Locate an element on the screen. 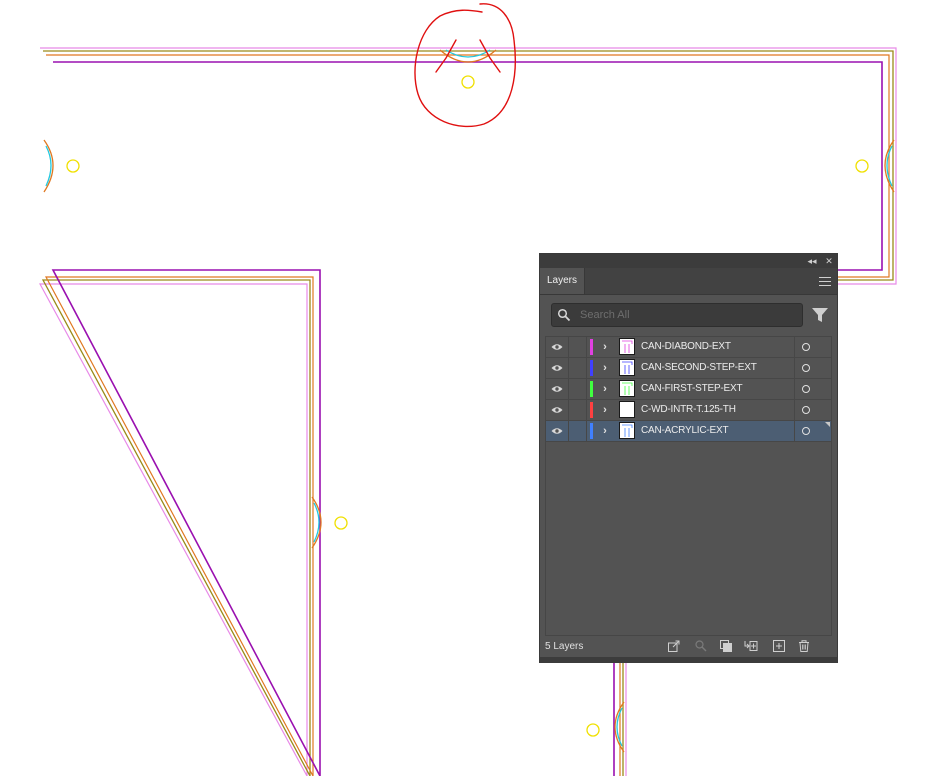  clipping-mask-icon is located at coordinates (726, 646).